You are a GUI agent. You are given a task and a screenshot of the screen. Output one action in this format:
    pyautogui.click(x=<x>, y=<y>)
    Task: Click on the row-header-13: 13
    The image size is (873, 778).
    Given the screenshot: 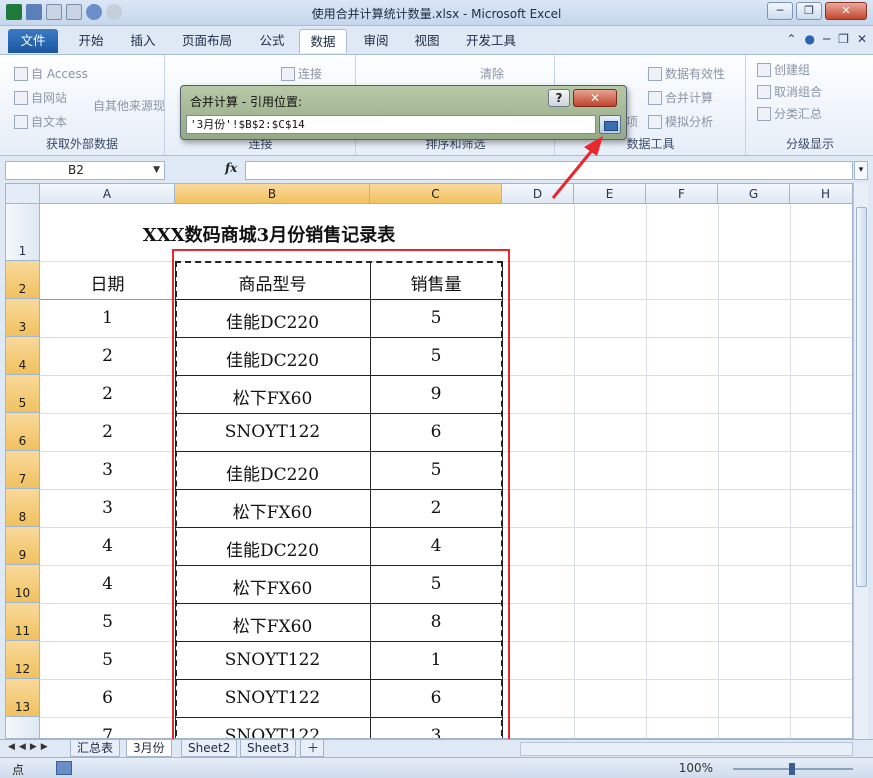 What is the action you would take?
    pyautogui.click(x=23, y=698)
    